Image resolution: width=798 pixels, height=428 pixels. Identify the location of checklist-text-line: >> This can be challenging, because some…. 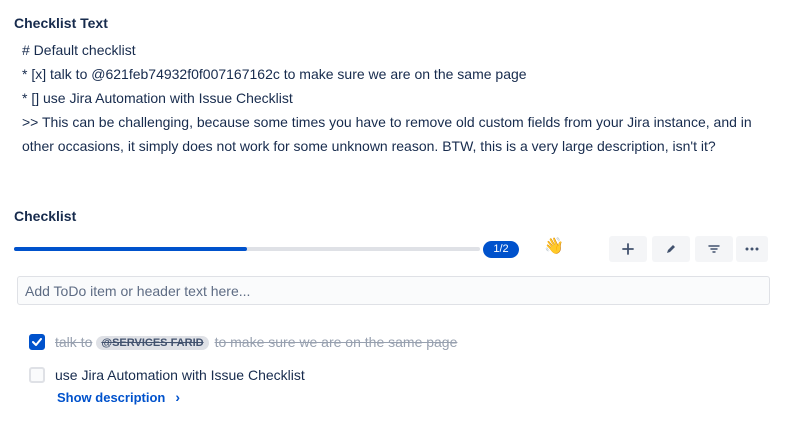
(387, 134).